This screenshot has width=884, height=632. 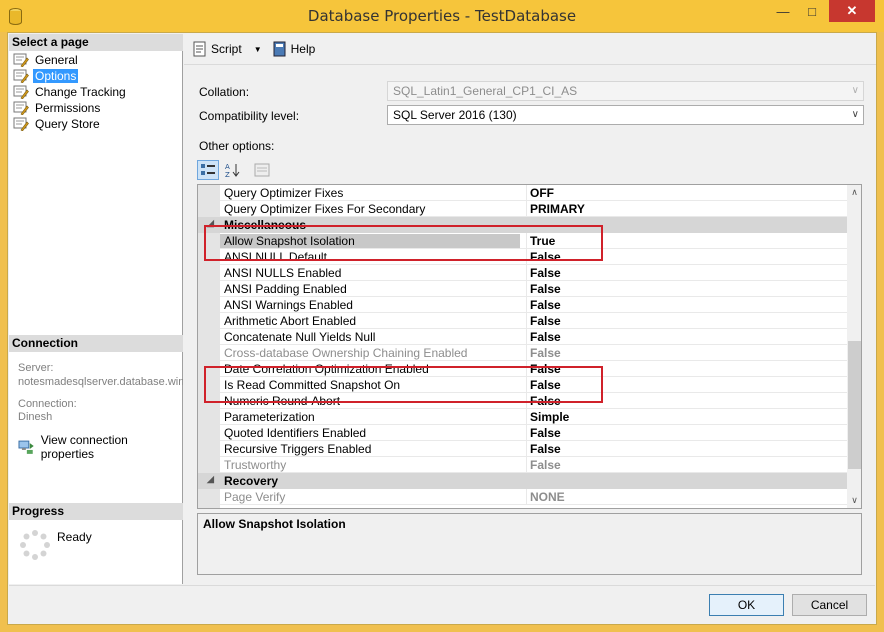 I want to click on grid-toolbar: A Z, so click(x=236, y=170).